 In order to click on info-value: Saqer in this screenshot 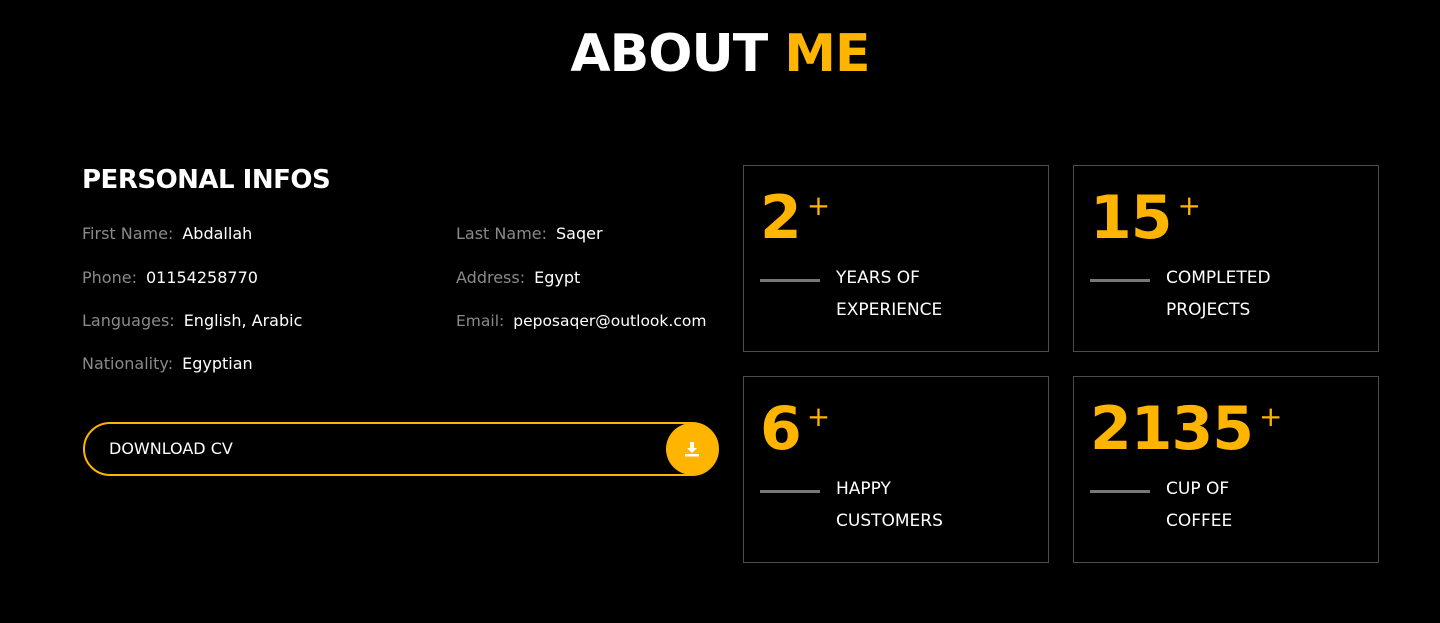, I will do `click(579, 233)`.